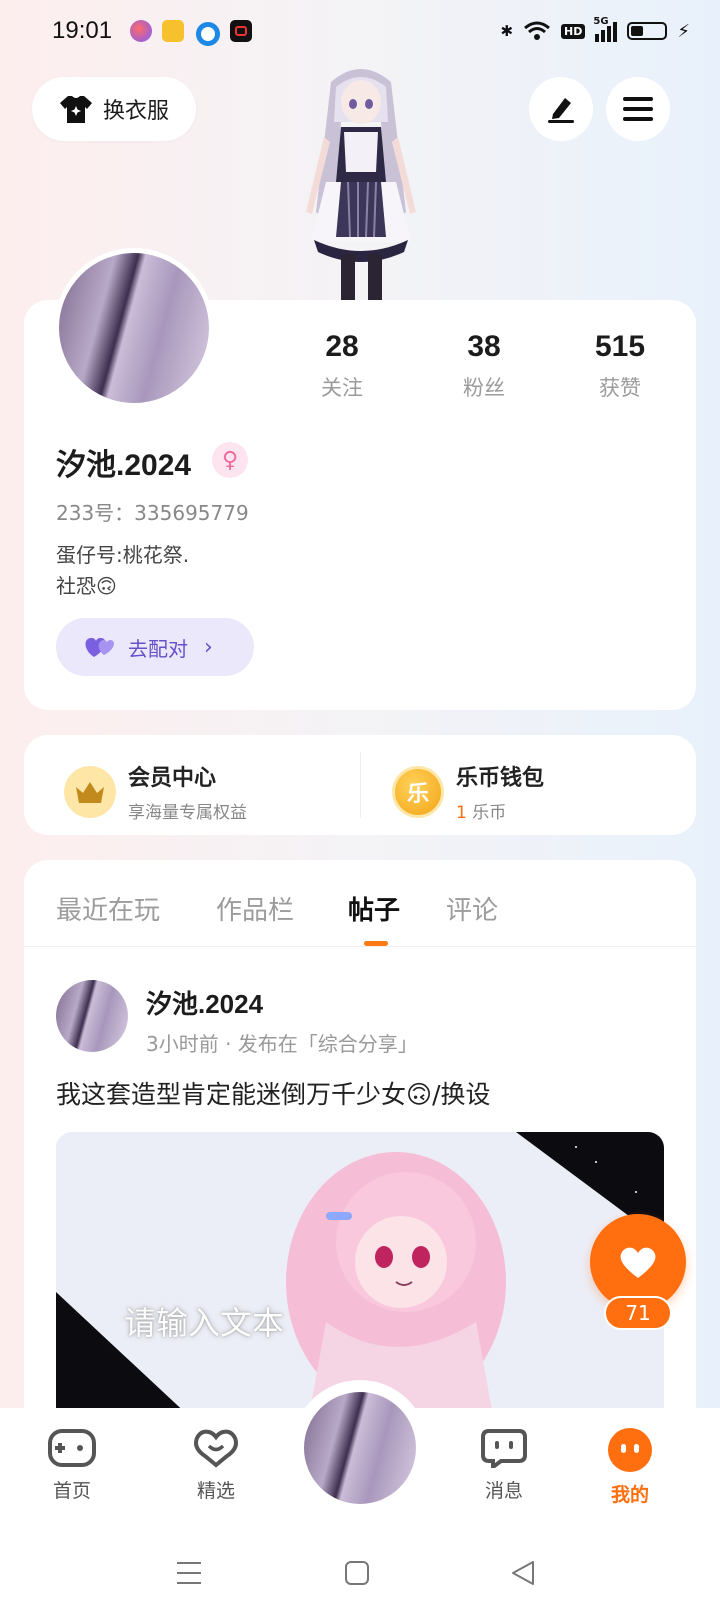  What do you see at coordinates (507, 31) in the screenshot?
I see `bluetooth-icon: ✱` at bounding box center [507, 31].